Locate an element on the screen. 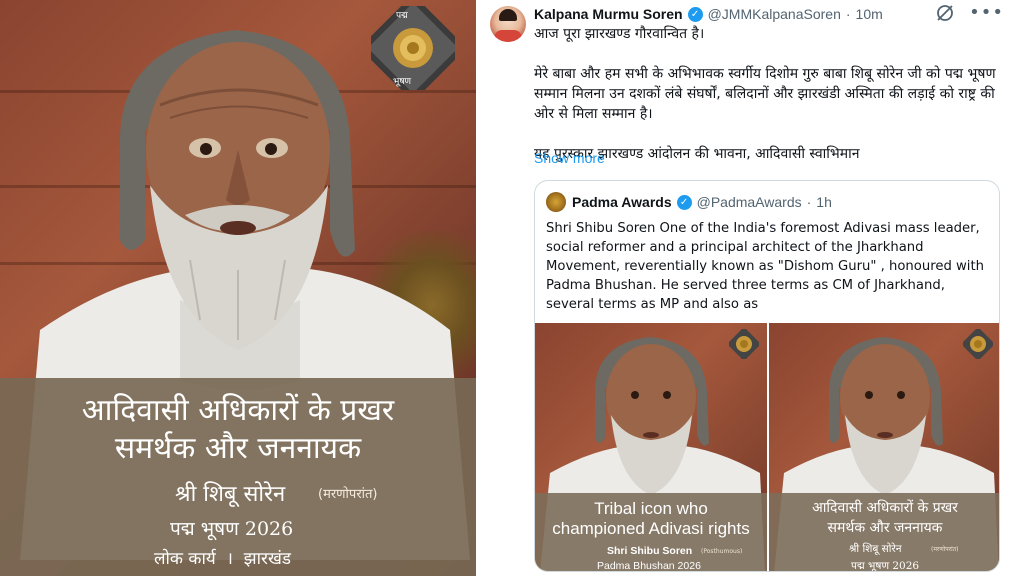 The height and width of the screenshot is (576, 1024). tweet-actions: ••• is located at coordinates (969, 13).